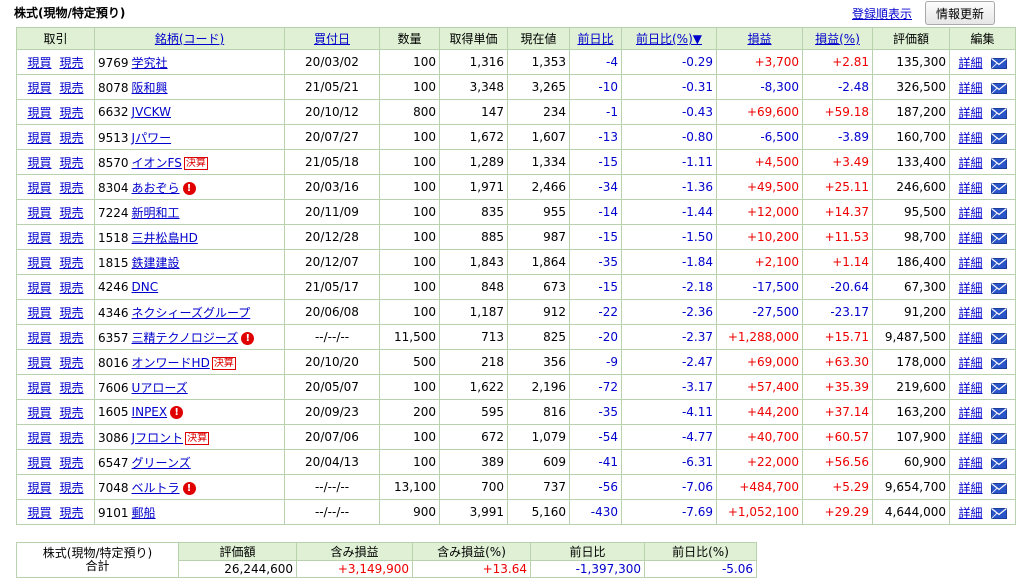 The height and width of the screenshot is (585, 1016). Describe the element at coordinates (144, 513) in the screenshot. I see `stock-name-link: 郵船` at that location.